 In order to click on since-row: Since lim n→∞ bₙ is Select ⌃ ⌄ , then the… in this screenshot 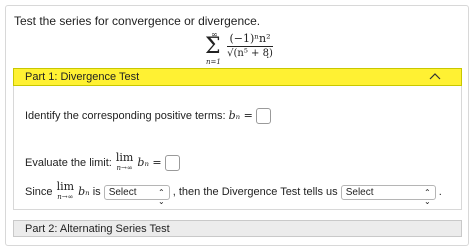, I will do `click(233, 193)`.